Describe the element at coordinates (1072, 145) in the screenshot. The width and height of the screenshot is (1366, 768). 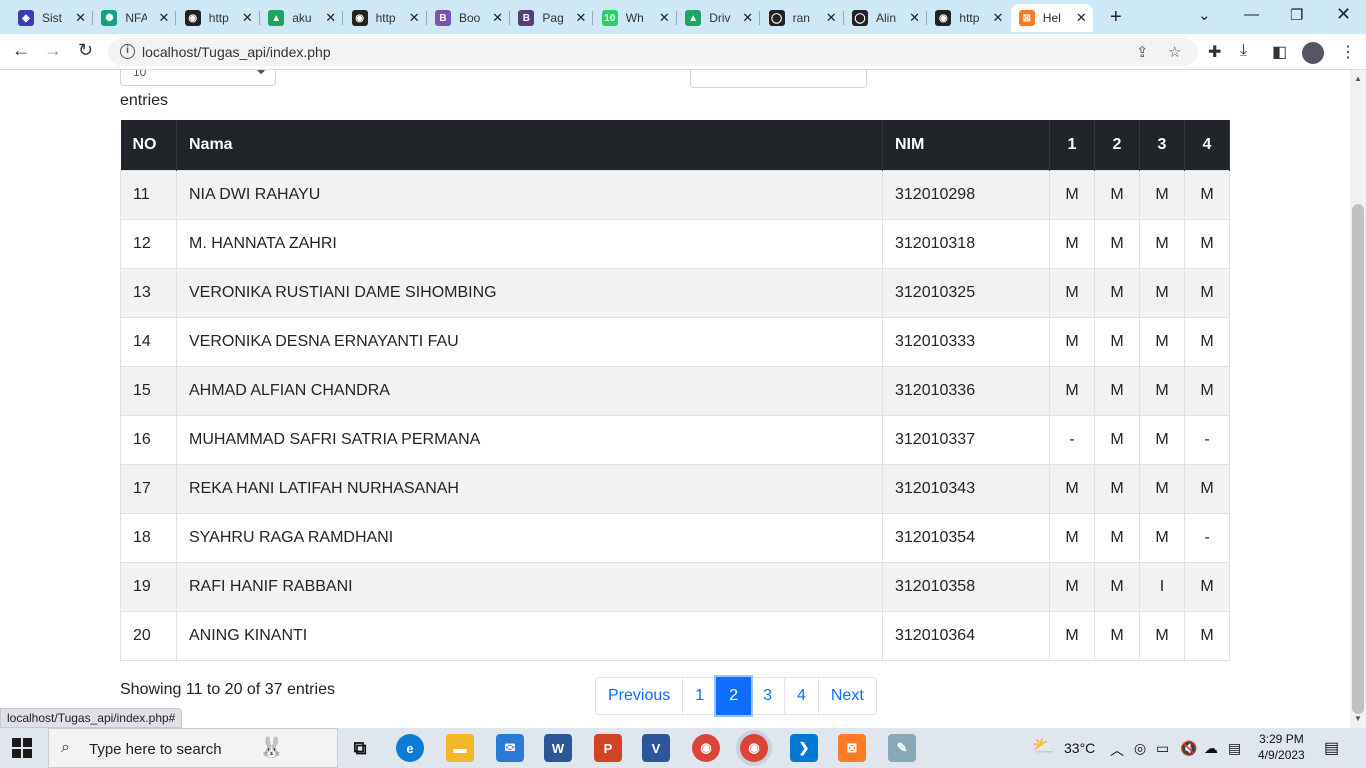
I see `header-1: 1` at that location.